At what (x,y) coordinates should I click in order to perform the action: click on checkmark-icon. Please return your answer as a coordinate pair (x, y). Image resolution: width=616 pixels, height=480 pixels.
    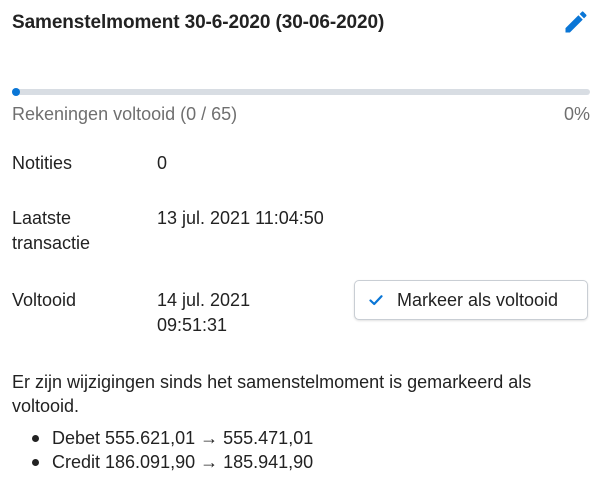
    Looking at the image, I should click on (376, 300).